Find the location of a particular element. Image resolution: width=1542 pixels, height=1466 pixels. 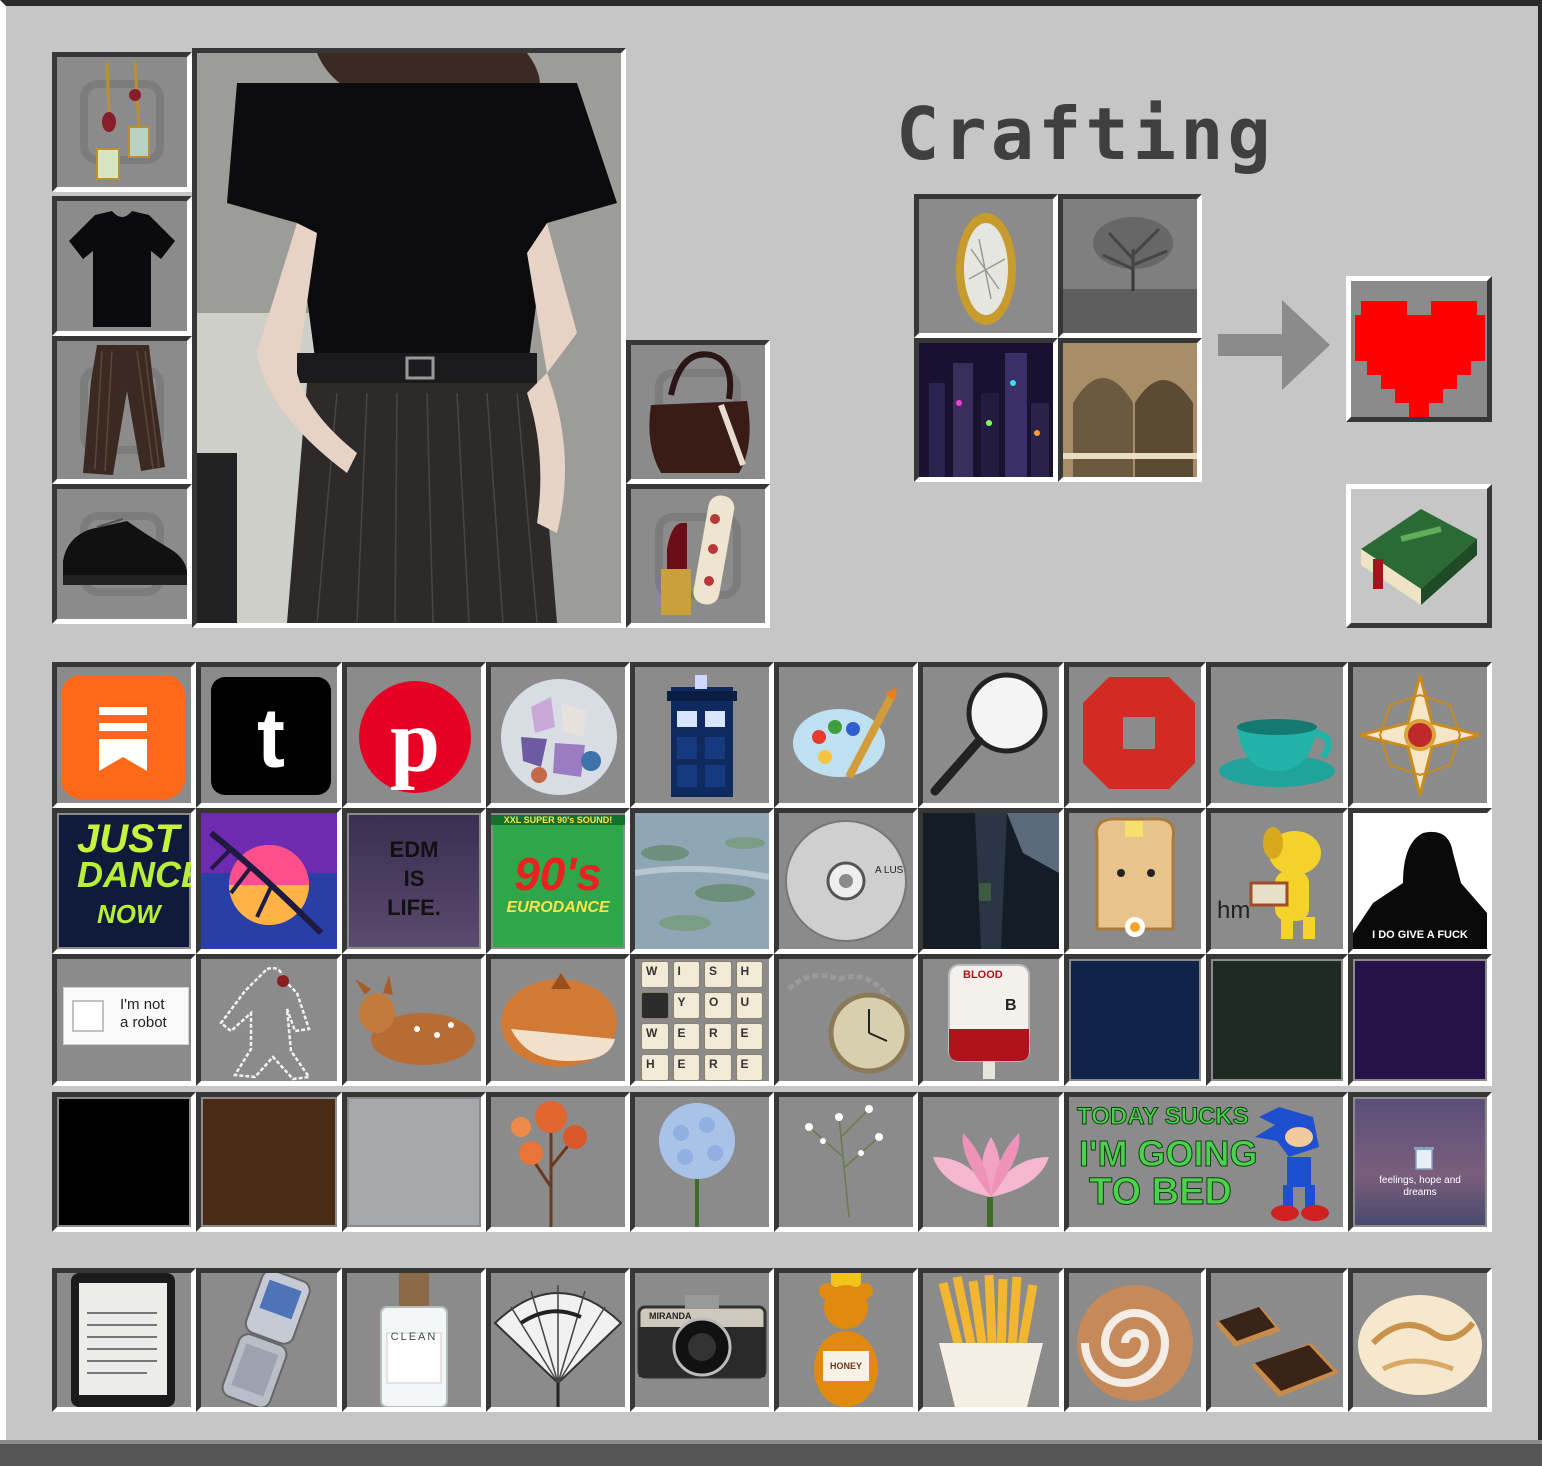

just-dance-line3: NOW is located at coordinates (129, 914).